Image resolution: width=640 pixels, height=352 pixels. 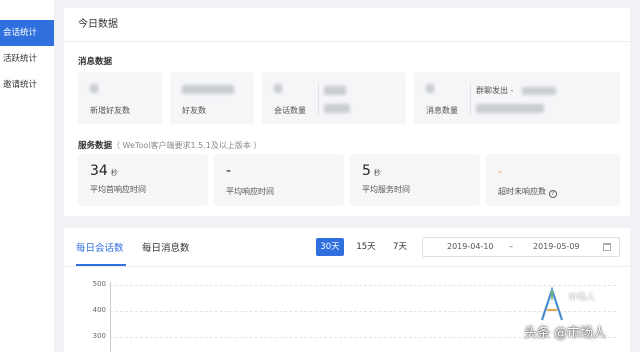 What do you see at coordinates (556, 246) in the screenshot?
I see `date-end: 2019-05-09` at bounding box center [556, 246].